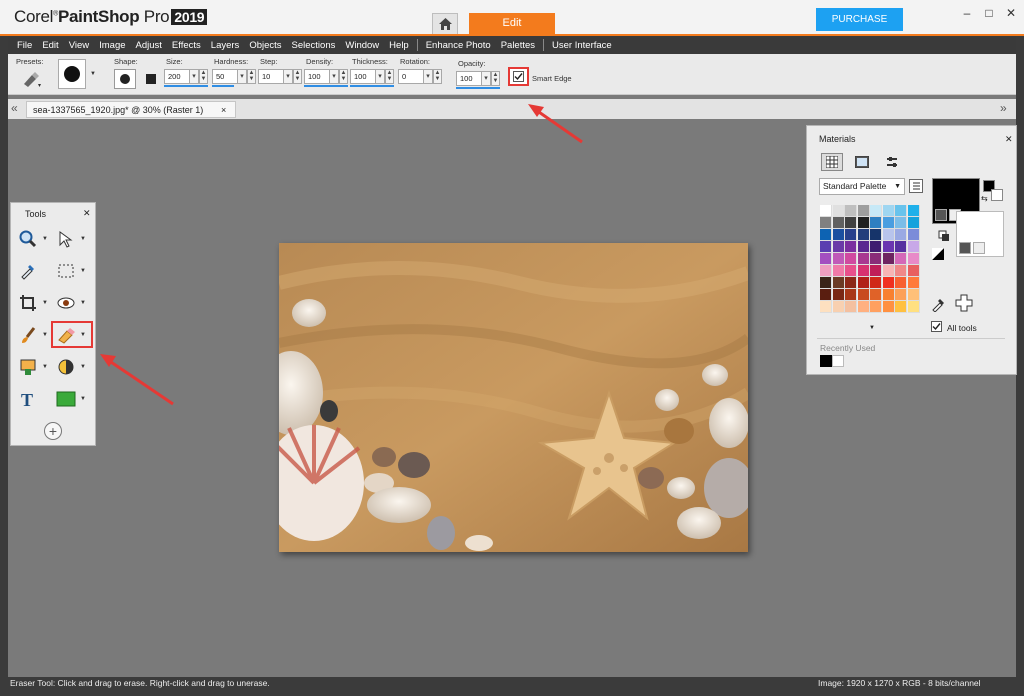 Image resolution: width=1024 pixels, height=696 pixels. Describe the element at coordinates (28, 399) in the screenshot. I see `text-tool: T` at that location.